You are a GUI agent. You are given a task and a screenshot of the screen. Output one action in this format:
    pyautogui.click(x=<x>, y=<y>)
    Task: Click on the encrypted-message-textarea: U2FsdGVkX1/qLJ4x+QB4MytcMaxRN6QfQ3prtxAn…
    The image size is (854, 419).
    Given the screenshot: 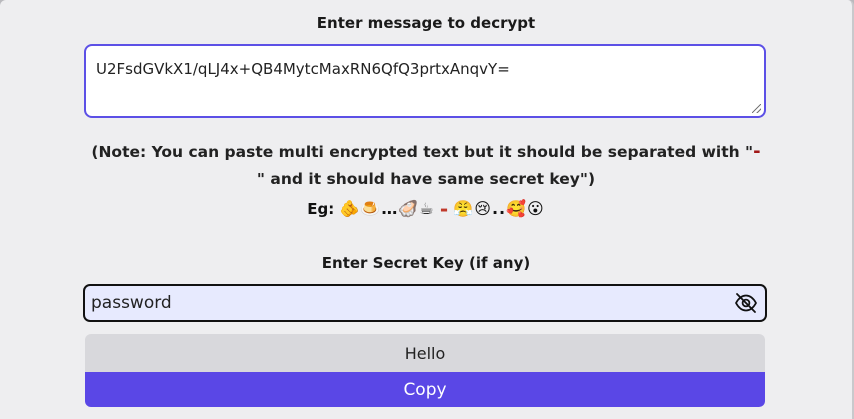 What is the action you would take?
    pyautogui.click(x=425, y=81)
    